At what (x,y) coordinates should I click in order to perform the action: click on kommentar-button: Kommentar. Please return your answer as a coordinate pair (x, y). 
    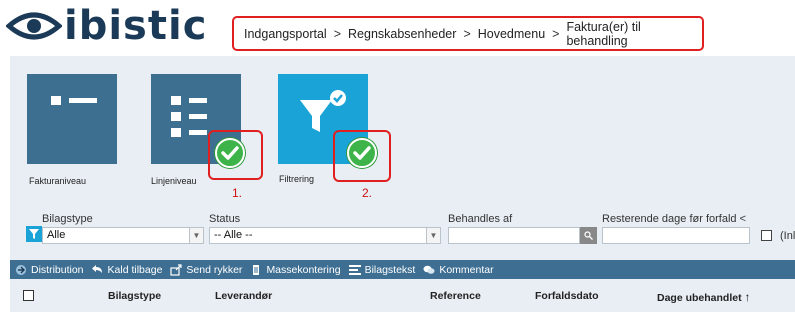
    Looking at the image, I should click on (458, 269).